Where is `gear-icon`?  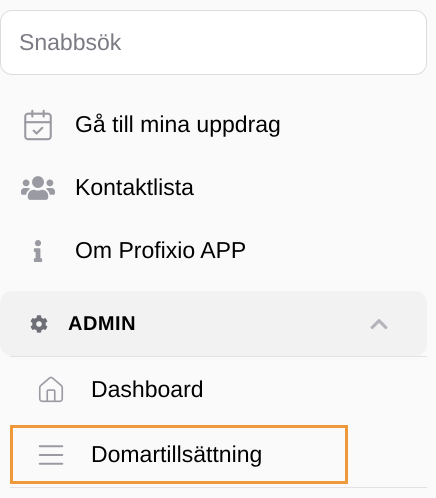 gear-icon is located at coordinates (39, 323).